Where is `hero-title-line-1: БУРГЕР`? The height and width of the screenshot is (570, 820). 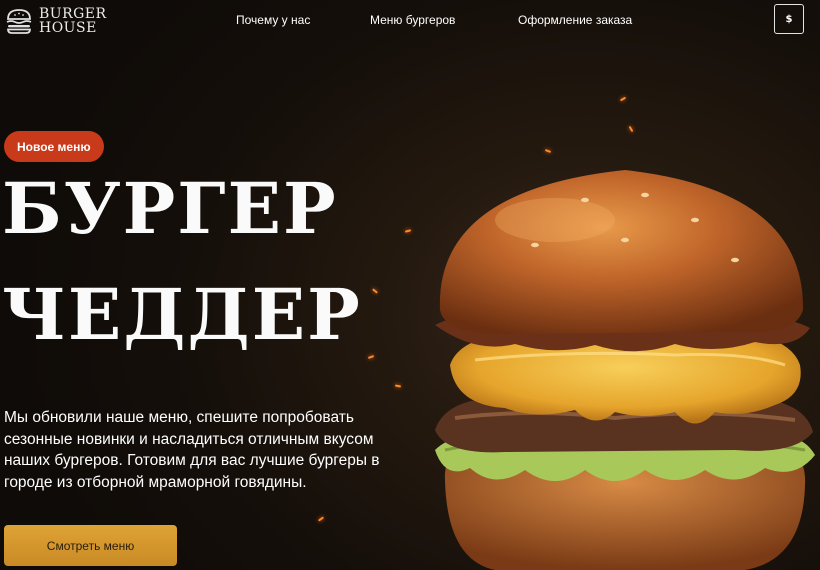 hero-title-line-1: БУРГЕР is located at coordinates (170, 208).